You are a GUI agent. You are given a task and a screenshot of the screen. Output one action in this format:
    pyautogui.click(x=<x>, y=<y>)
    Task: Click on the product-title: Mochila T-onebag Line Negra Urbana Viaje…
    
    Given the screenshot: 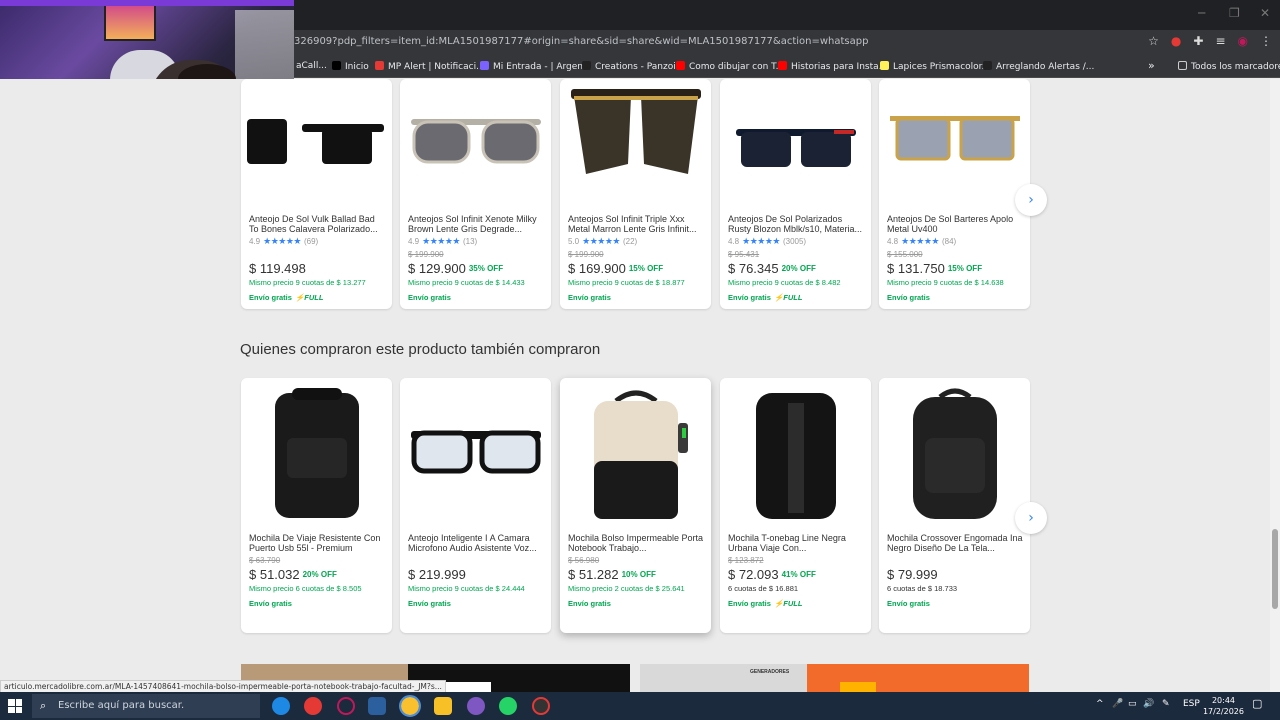 What is the action you would take?
    pyautogui.click(x=796, y=543)
    